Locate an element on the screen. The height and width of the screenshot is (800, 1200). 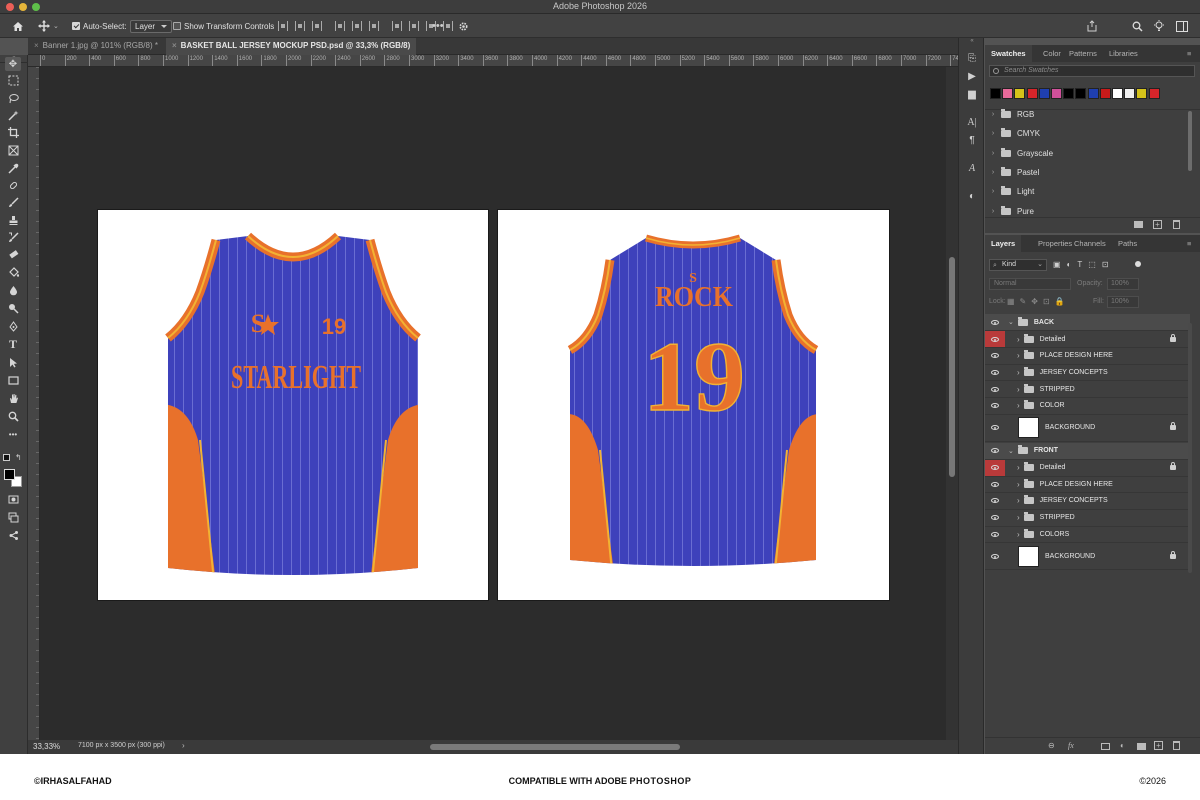
stamp-tool-icon is located at coordinates (13, 220).